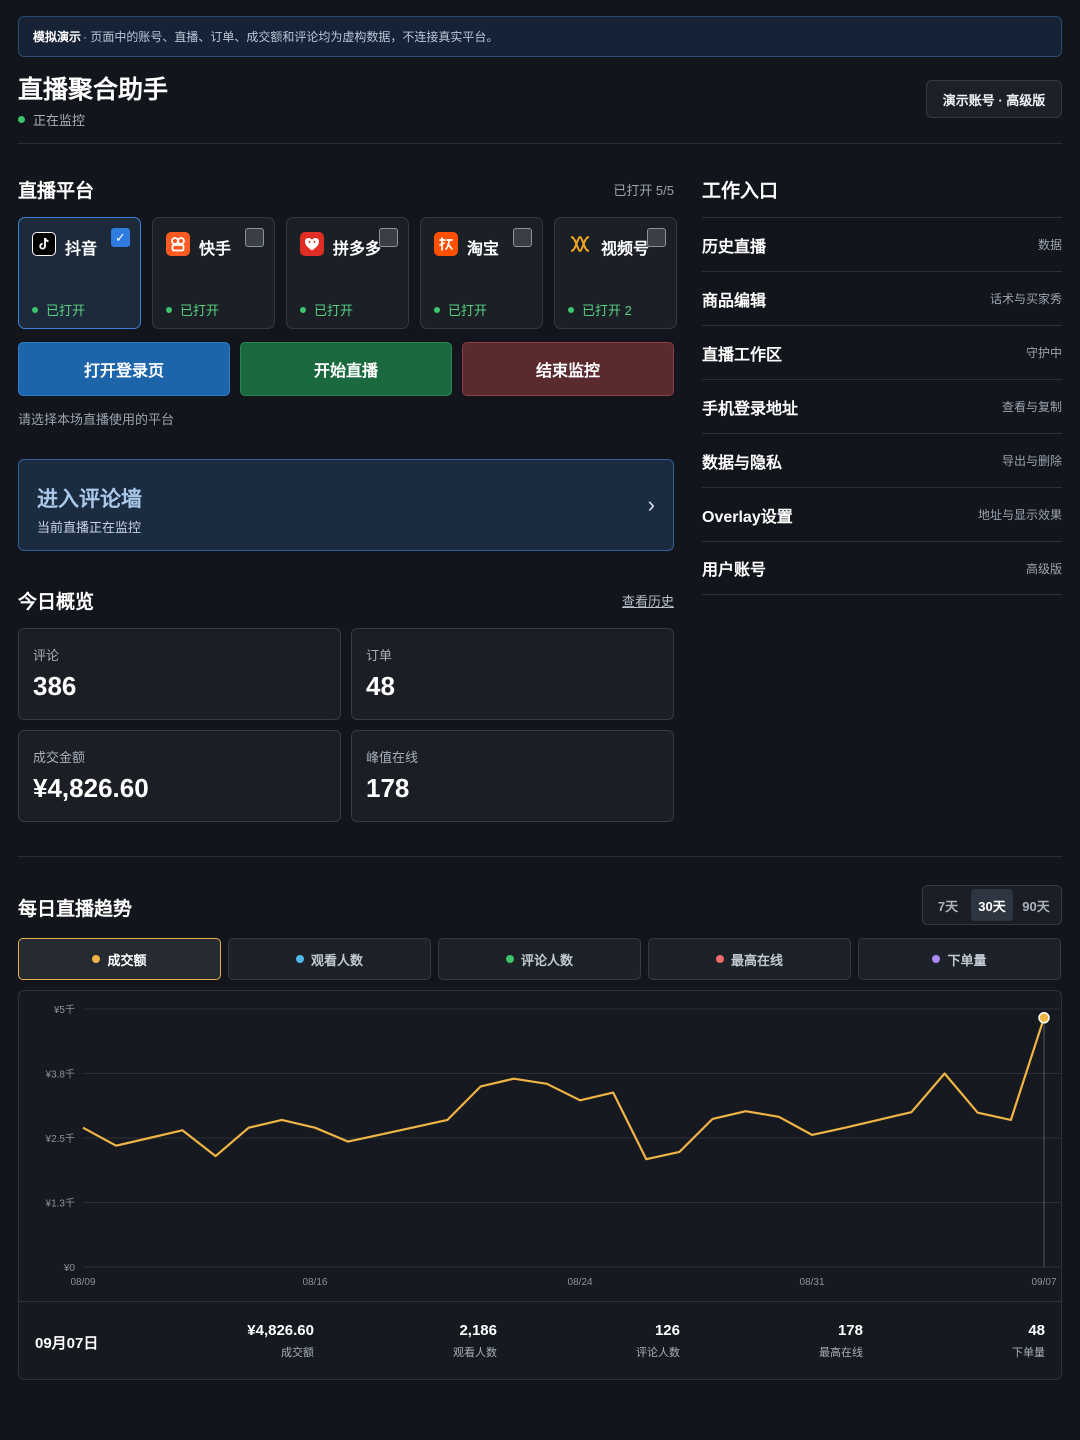 This screenshot has width=1080, height=1440. Describe the element at coordinates (280, 1341) in the screenshot. I see `summary-gmv: ¥4,826.60 成交额` at that location.